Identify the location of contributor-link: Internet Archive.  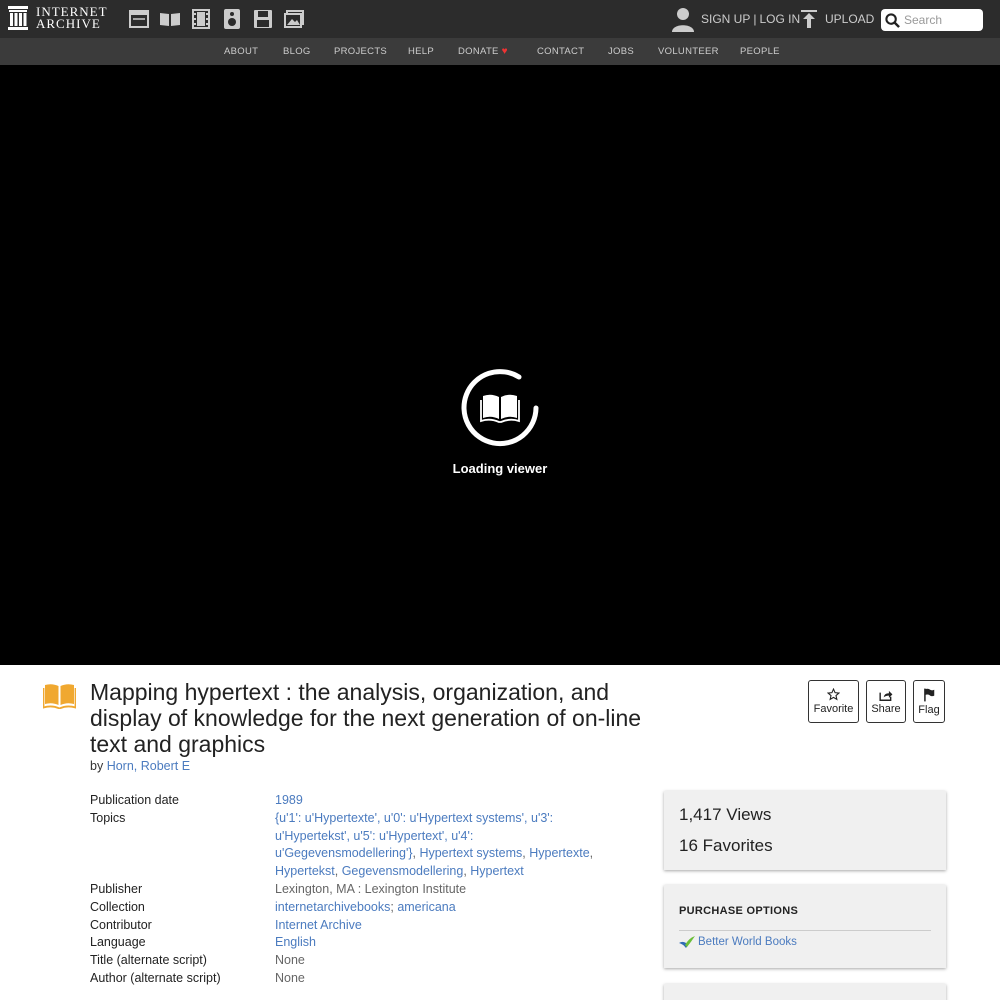
(318, 925).